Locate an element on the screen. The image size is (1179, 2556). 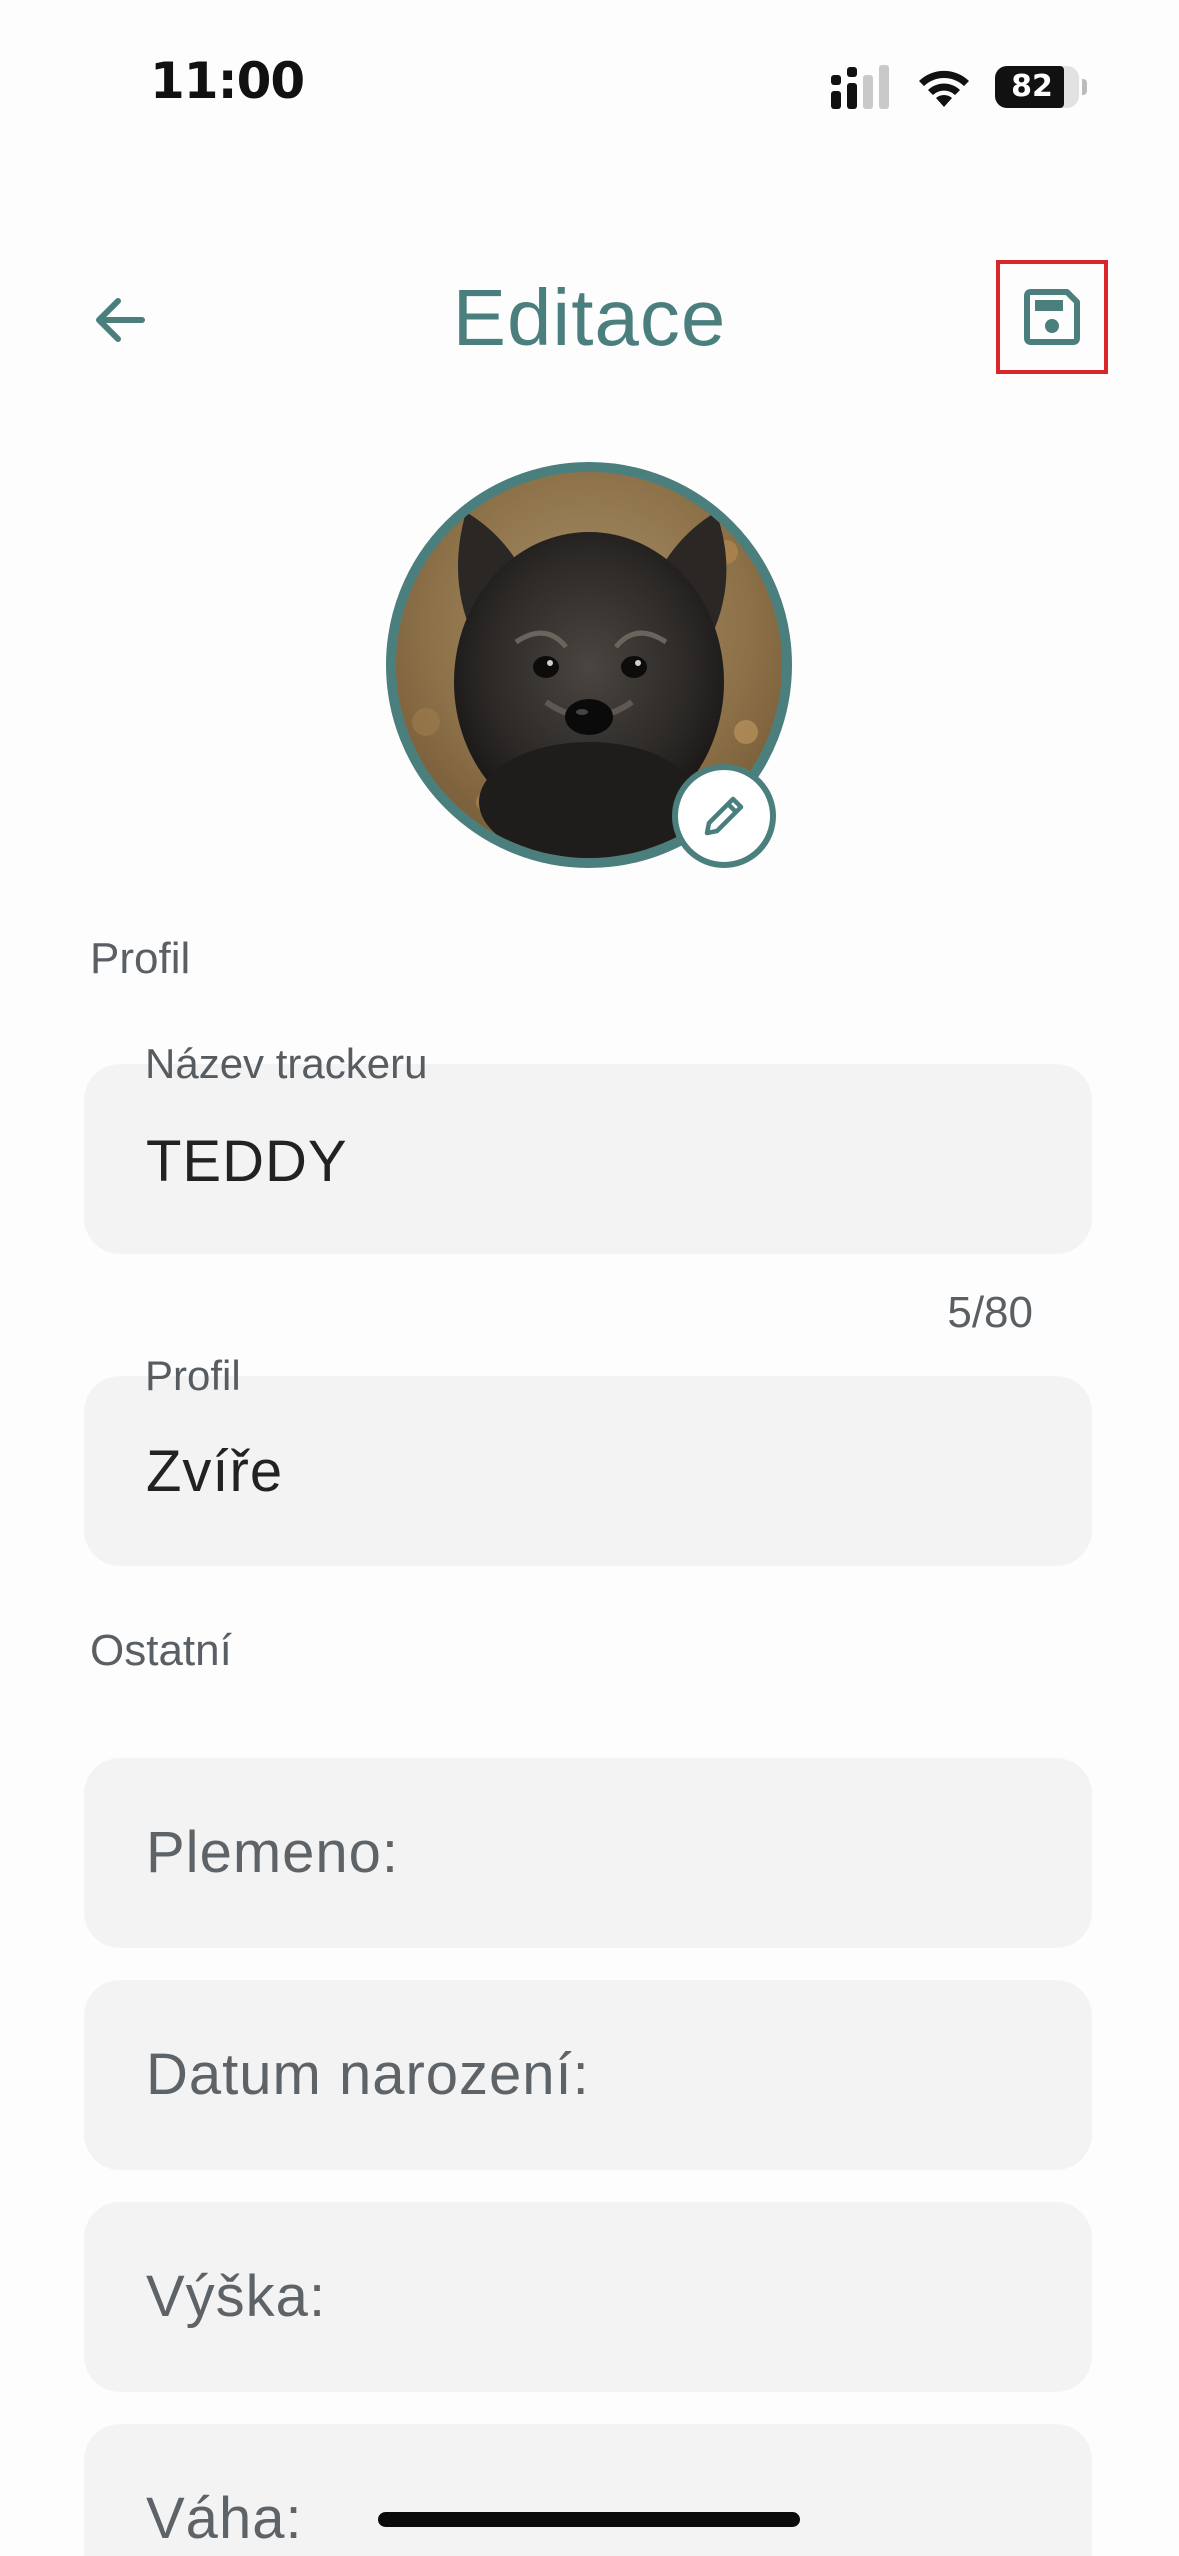
battery-icon: 82 is located at coordinates (1041, 87).